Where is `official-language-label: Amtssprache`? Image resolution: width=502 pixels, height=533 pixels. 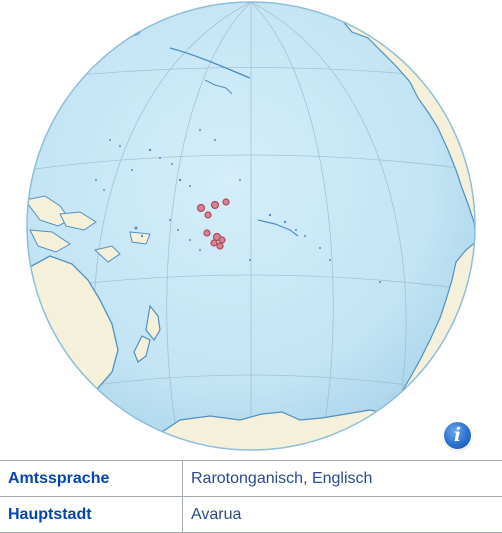
official-language-label: Amtssprache is located at coordinates (91, 479).